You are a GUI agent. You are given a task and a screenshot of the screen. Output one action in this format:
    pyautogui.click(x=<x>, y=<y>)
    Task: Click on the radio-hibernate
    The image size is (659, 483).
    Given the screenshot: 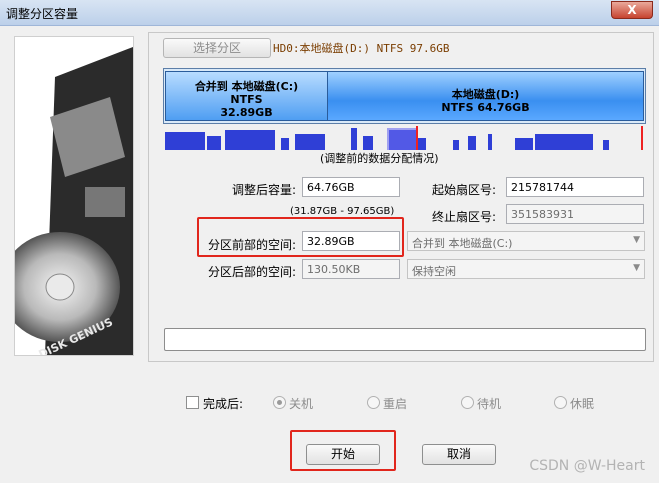 What is the action you would take?
    pyautogui.click(x=560, y=402)
    